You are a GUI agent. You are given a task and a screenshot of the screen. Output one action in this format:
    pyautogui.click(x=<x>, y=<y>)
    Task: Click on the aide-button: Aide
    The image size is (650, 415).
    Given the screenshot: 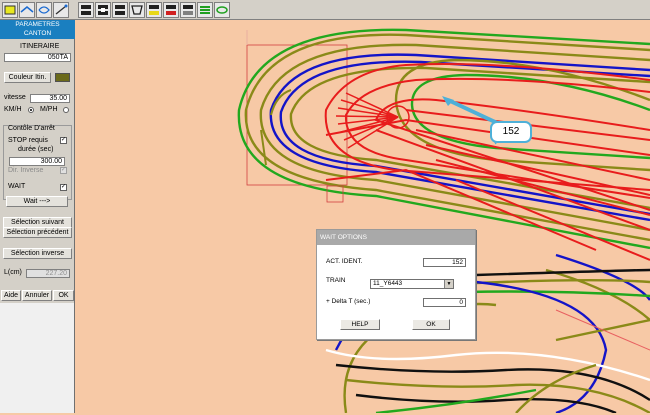 What is the action you would take?
    pyautogui.click(x=11, y=295)
    